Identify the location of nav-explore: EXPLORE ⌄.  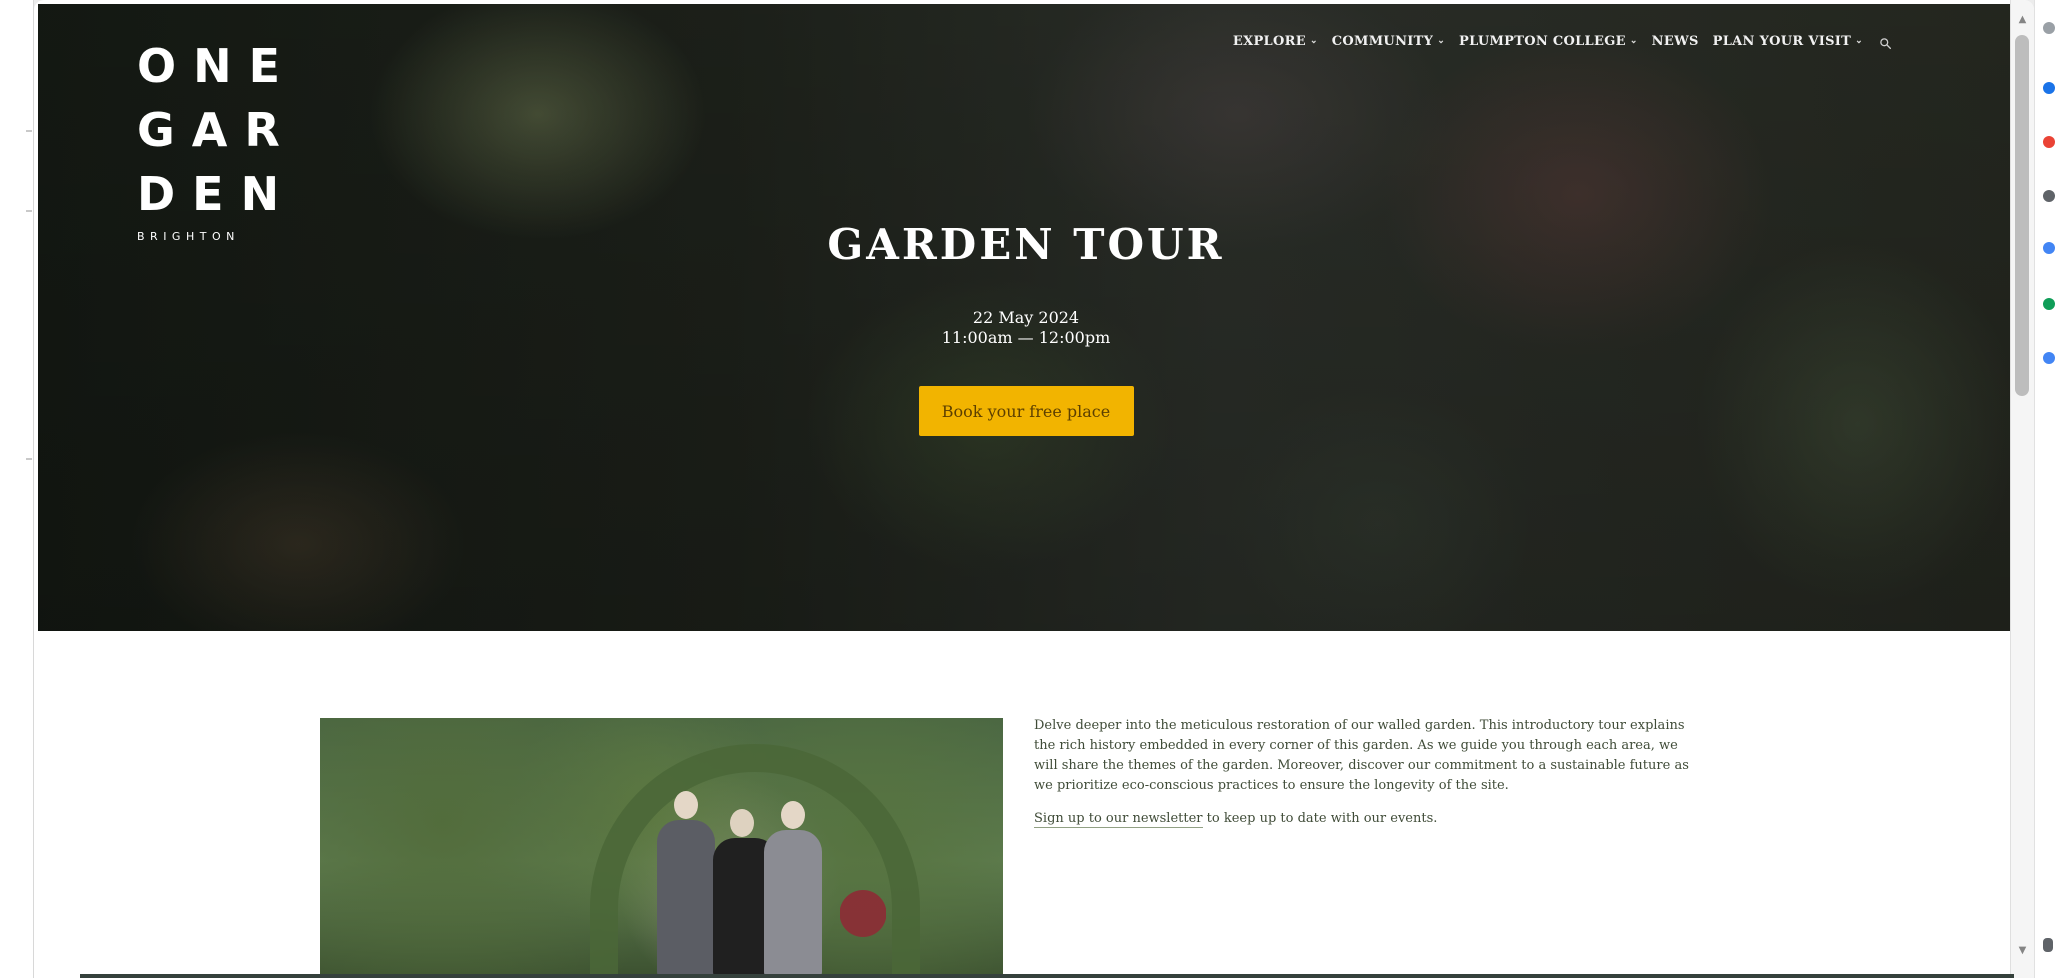
(1275, 41).